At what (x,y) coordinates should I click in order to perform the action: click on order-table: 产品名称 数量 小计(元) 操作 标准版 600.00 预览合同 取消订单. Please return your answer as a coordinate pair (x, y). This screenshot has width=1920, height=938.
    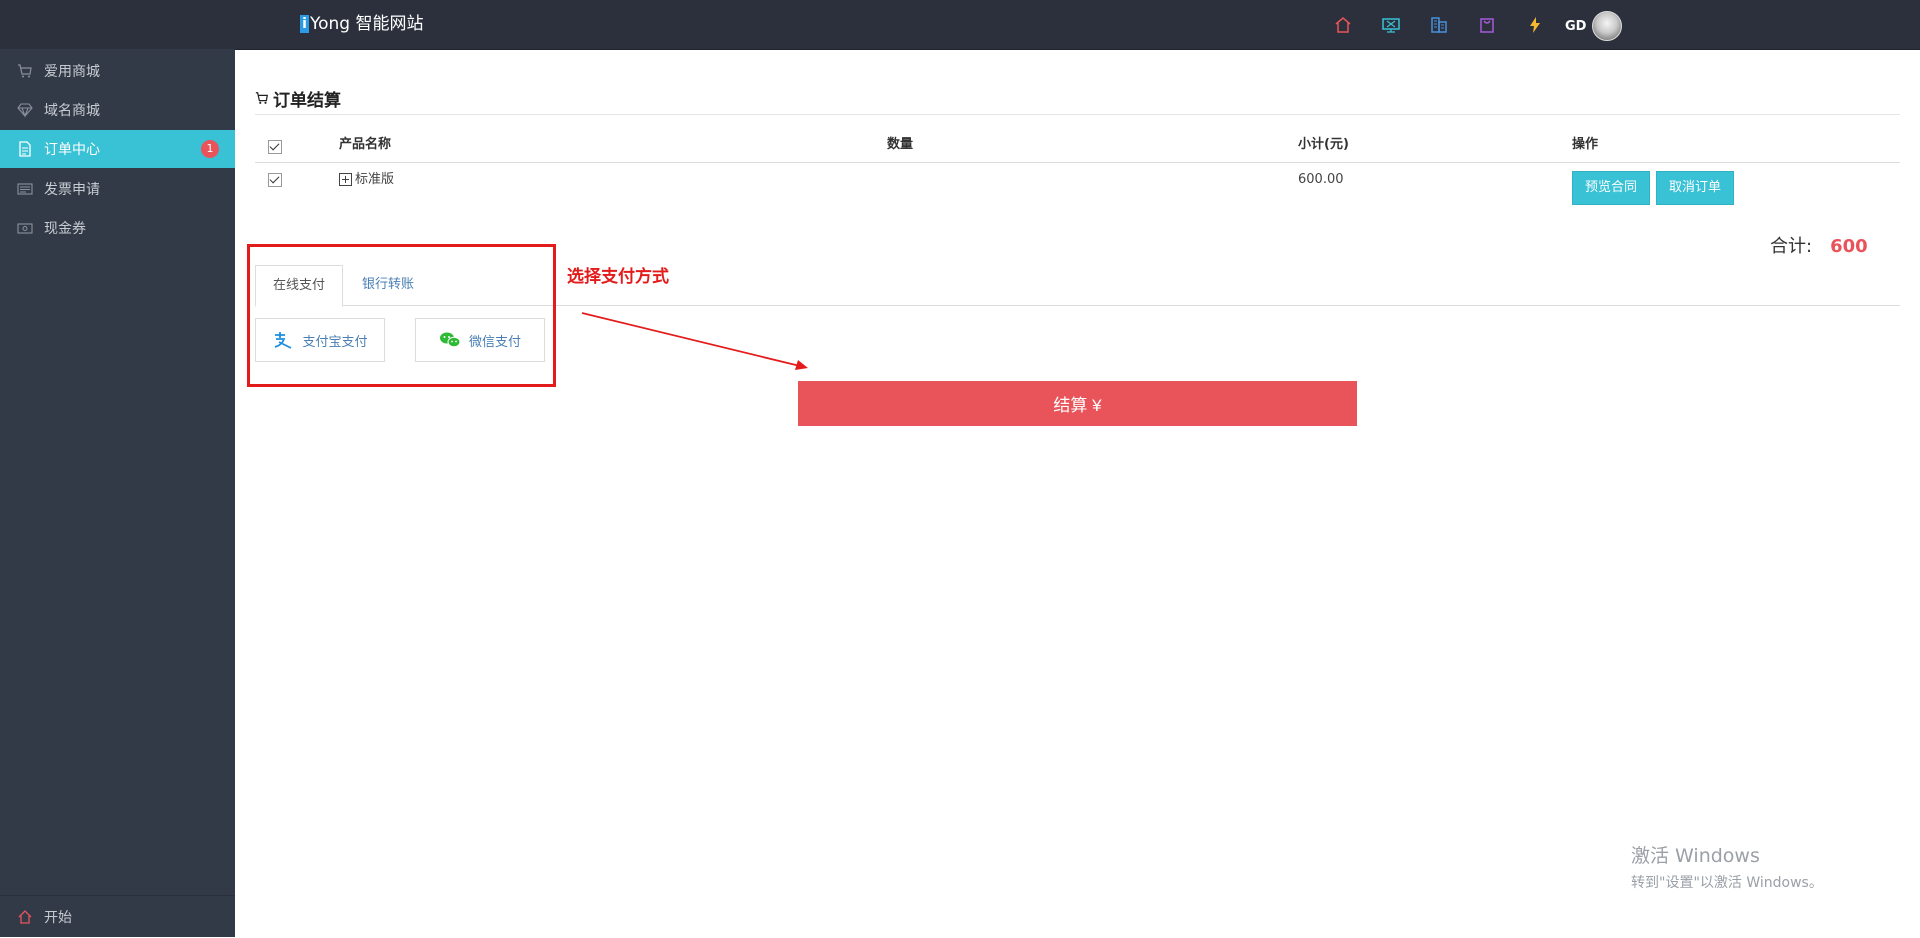
    Looking at the image, I should click on (1077, 173).